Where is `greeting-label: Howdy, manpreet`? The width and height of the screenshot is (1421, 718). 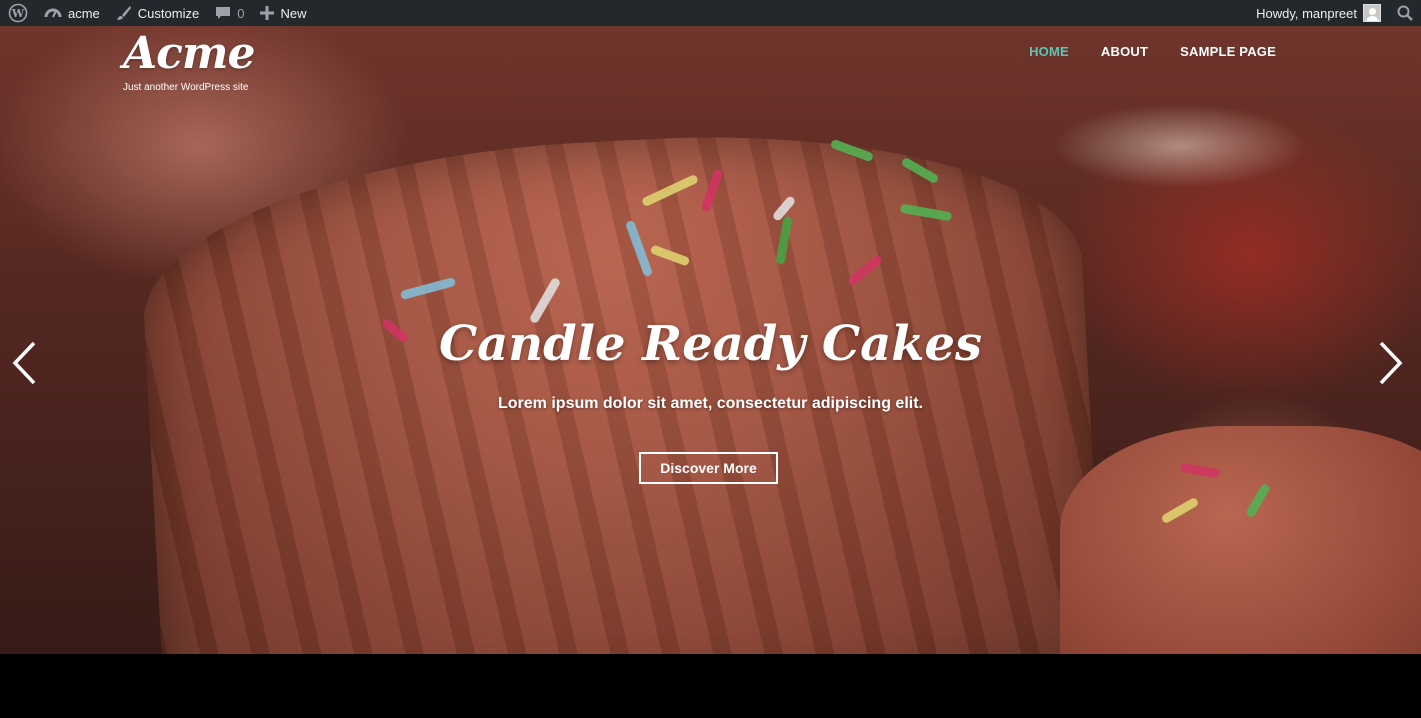
greeting-label: Howdy, manpreet is located at coordinates (1306, 13).